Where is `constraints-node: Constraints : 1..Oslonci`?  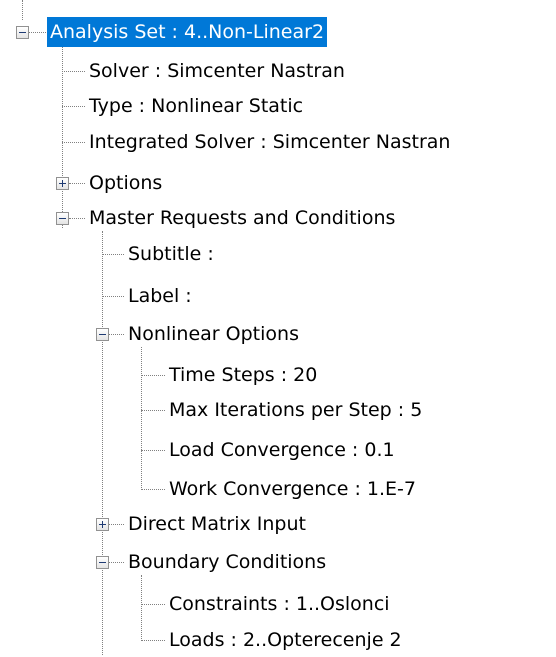
constraints-node: Constraints : 1..Oslonci is located at coordinates (279, 604).